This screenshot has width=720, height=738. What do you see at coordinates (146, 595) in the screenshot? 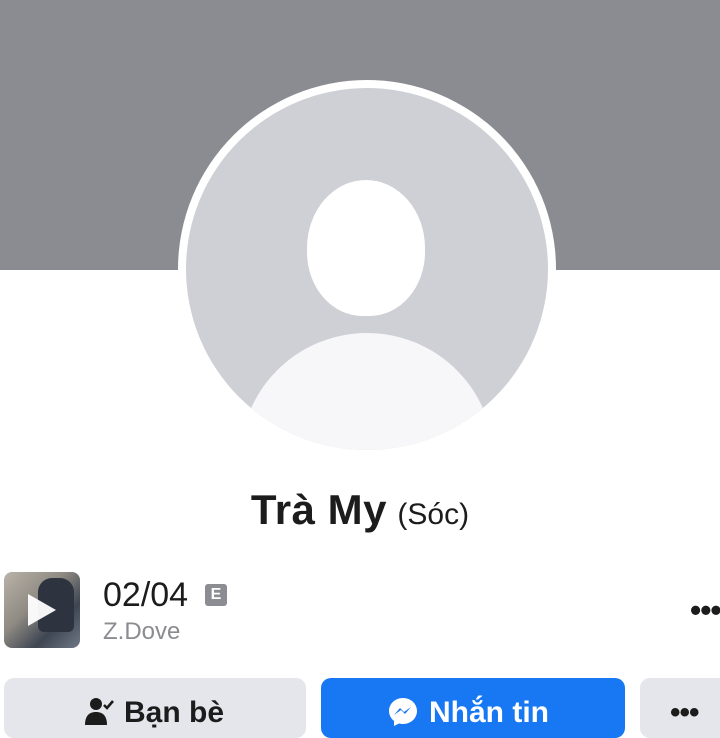
I see `song-title: 02/04` at bounding box center [146, 595].